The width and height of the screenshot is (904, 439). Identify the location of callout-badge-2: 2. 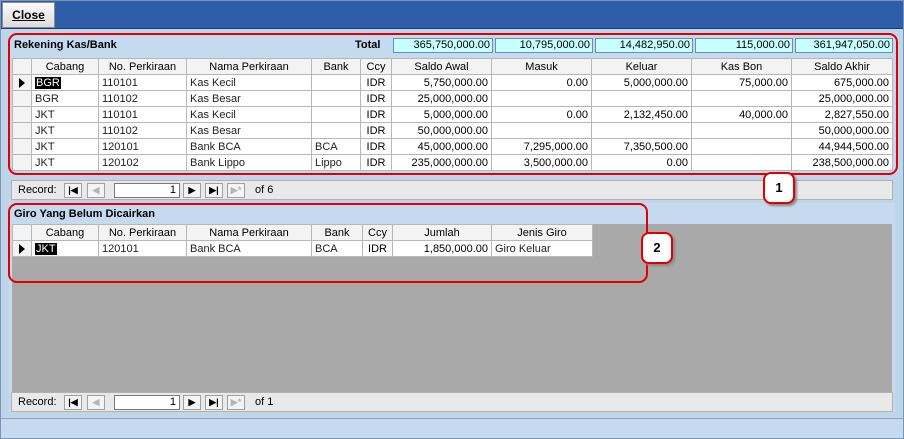
(657, 248).